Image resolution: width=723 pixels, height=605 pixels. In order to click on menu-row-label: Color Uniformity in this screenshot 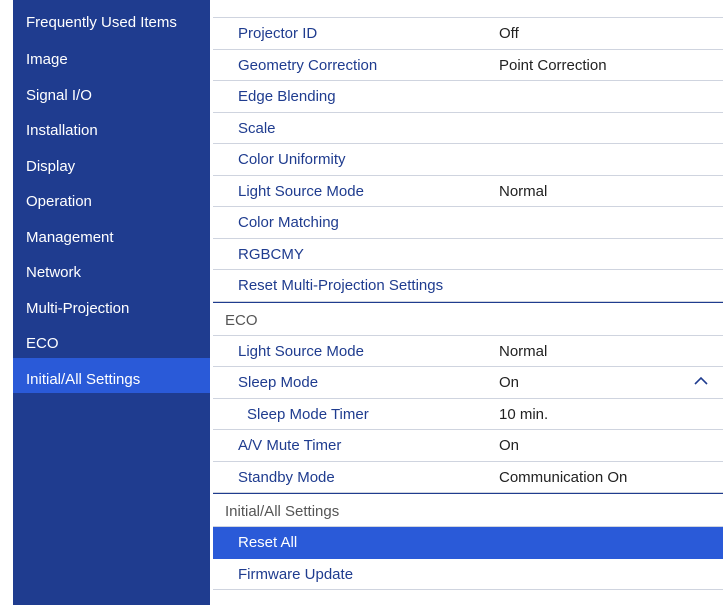, I will do `click(292, 159)`.